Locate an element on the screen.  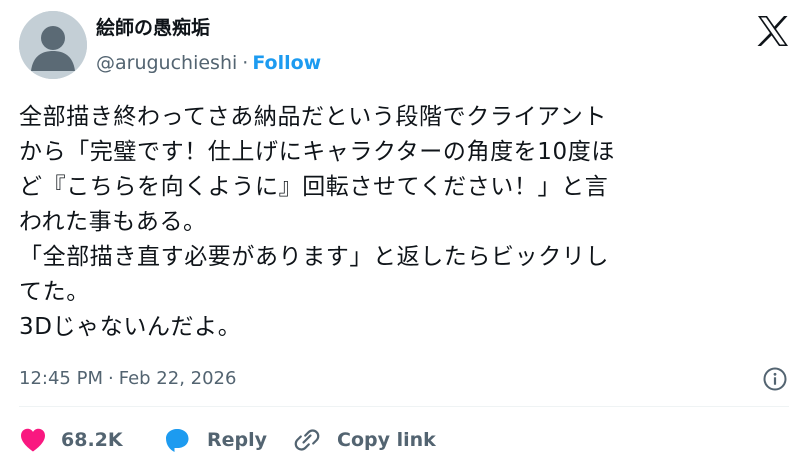
divider is located at coordinates (404, 406).